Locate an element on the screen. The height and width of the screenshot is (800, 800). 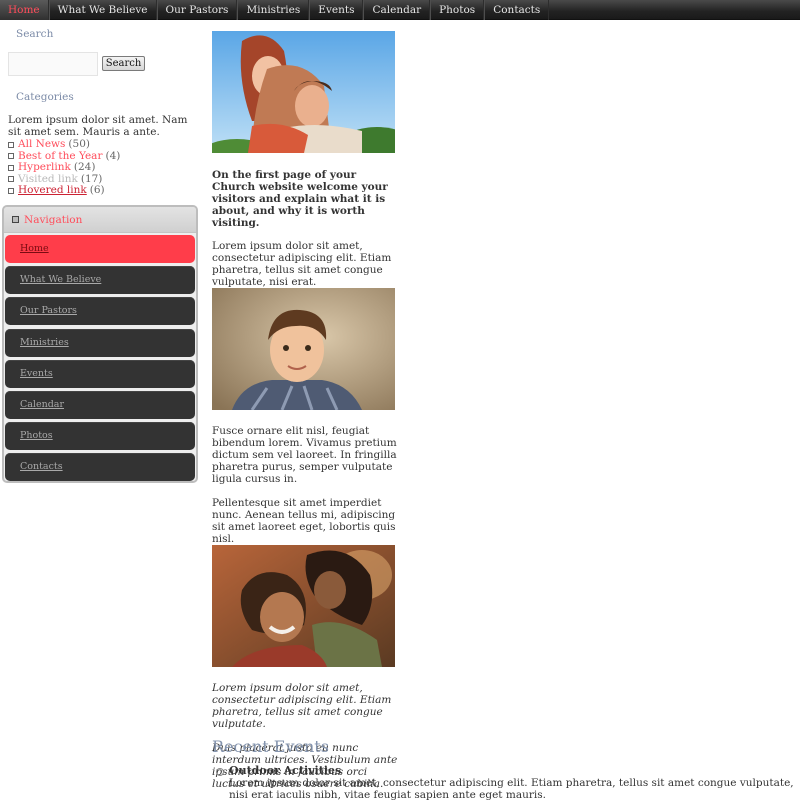
category-count: (24) is located at coordinates (84, 167).